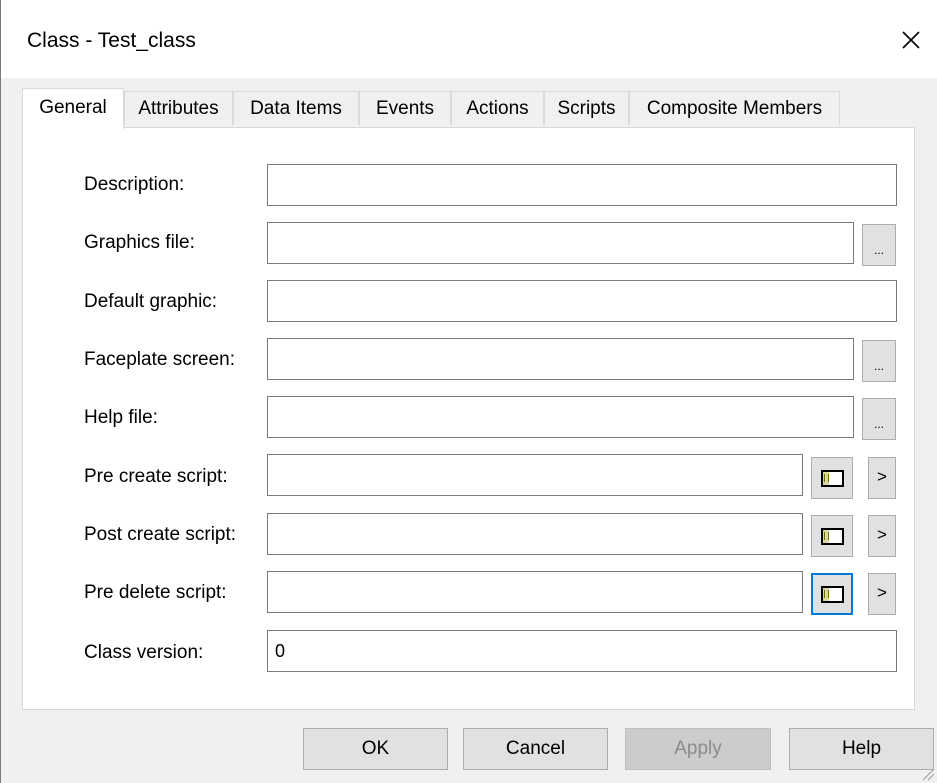 Image resolution: width=937 pixels, height=783 pixels. I want to click on post-create-script-field, so click(535, 534).